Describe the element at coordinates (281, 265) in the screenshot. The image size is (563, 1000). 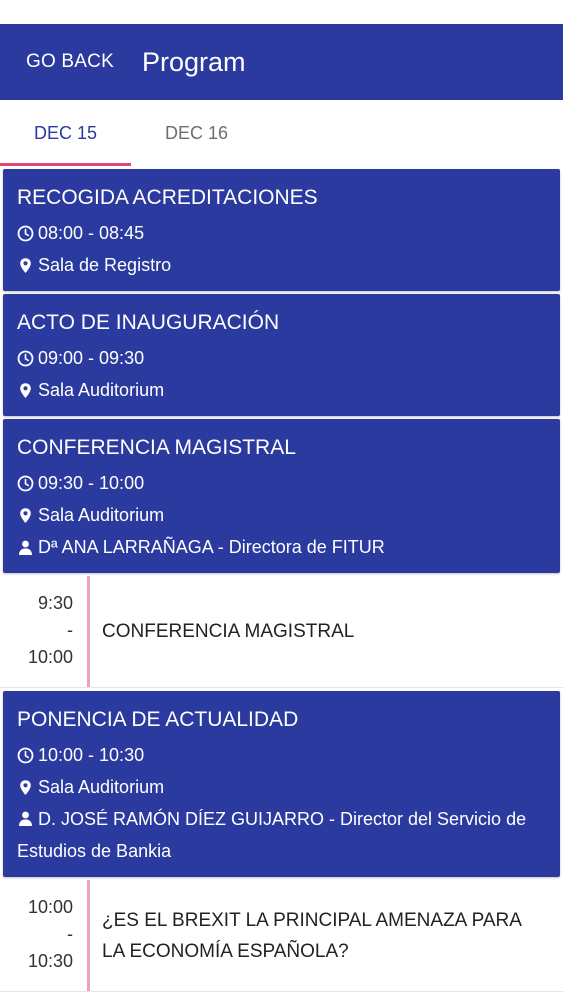
I see `event-location-row: Sala de Registro` at that location.